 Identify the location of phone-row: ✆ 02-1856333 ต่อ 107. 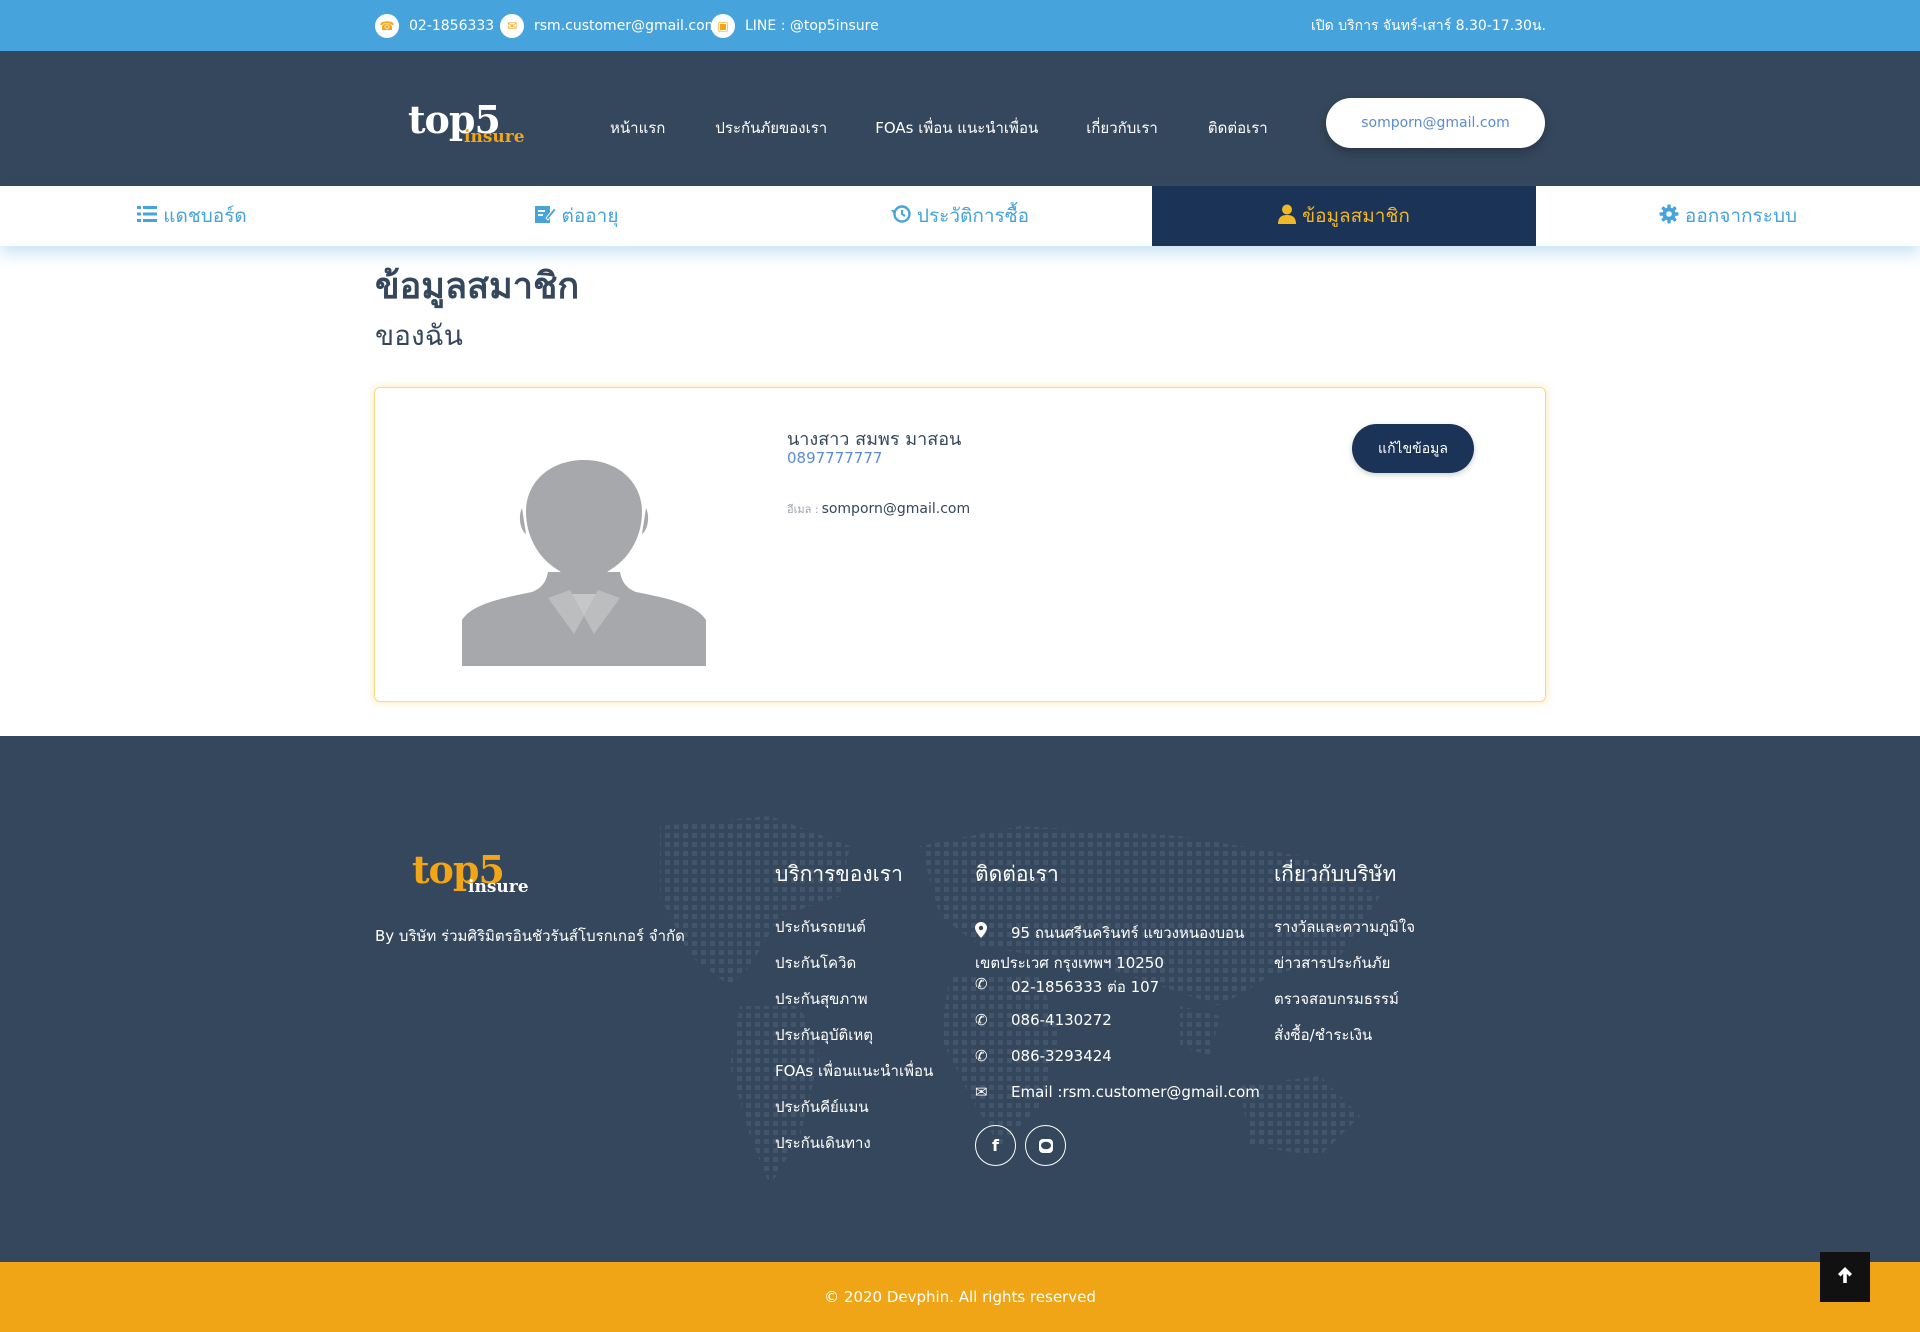
(1117, 993).